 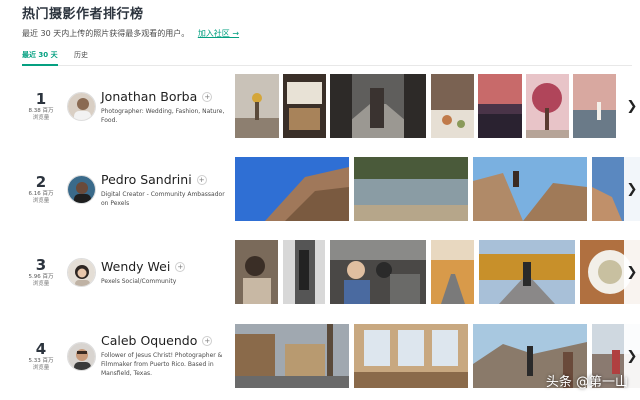 What do you see at coordinates (41, 265) in the screenshot?
I see `rank-number: 3` at bounding box center [41, 265].